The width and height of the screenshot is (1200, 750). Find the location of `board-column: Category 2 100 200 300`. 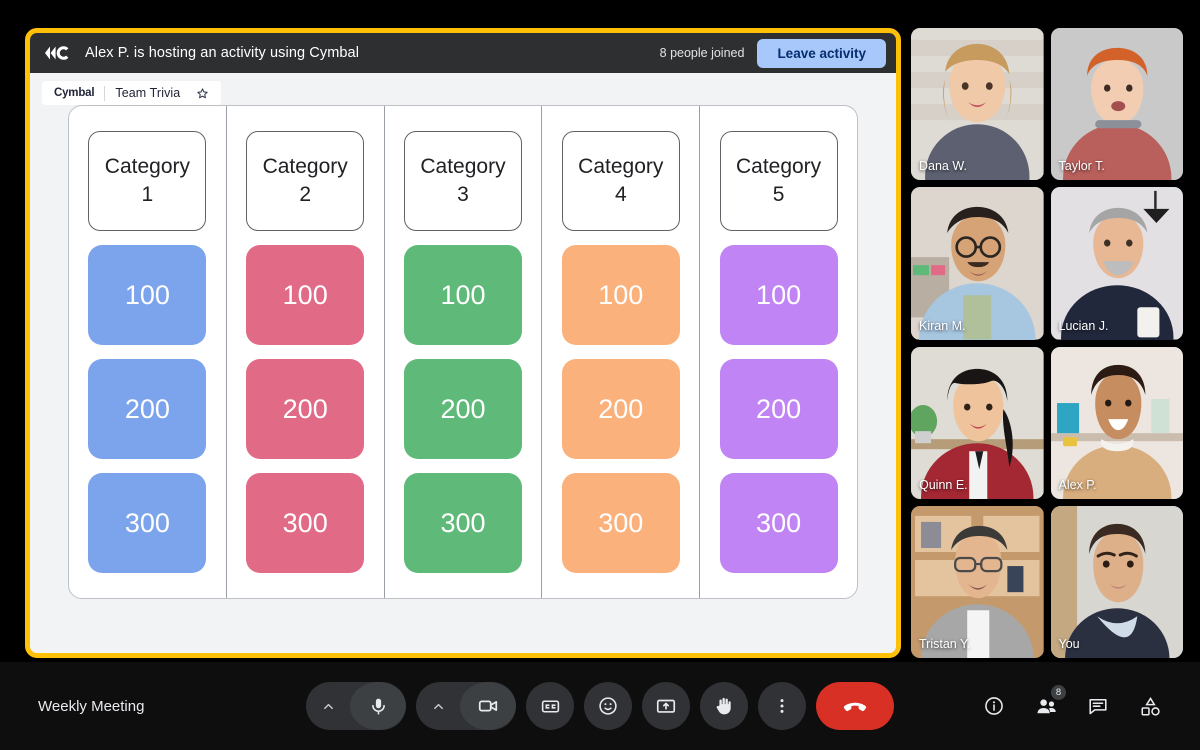

board-column: Category 2 100 200 300 is located at coordinates (306, 352).